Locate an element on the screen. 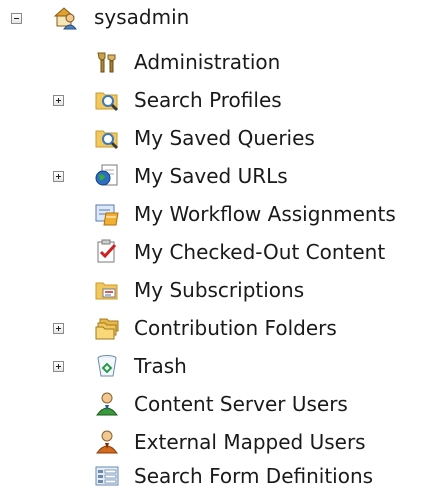 This screenshot has height=495, width=435. tree-item-label: Trash is located at coordinates (160, 366).